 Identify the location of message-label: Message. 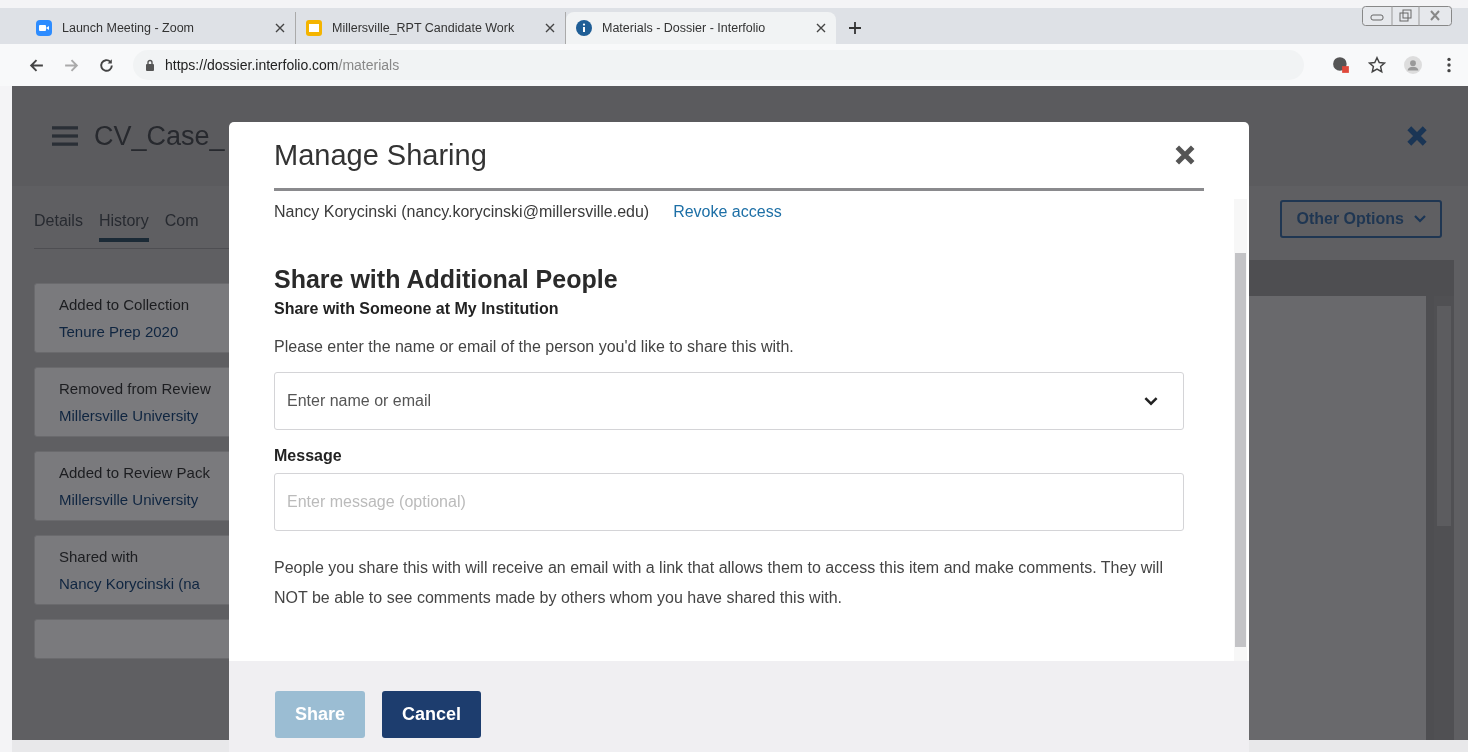
(308, 456).